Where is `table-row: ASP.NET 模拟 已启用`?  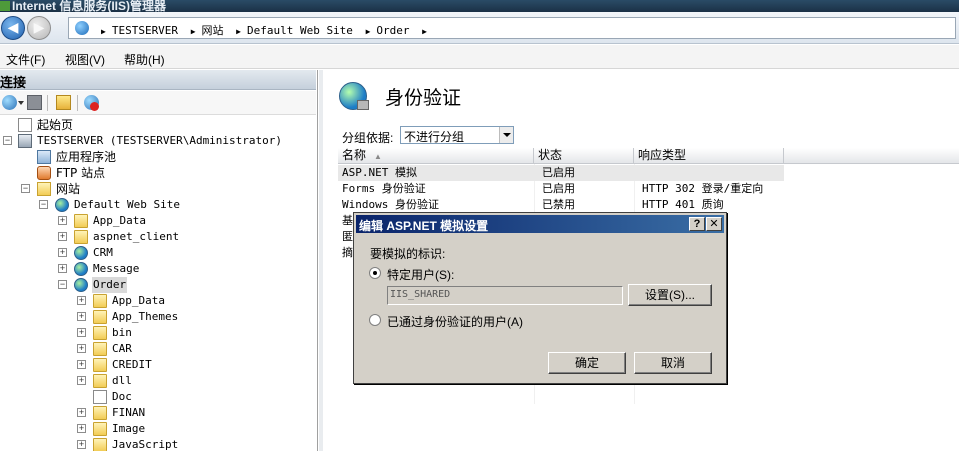 table-row: ASP.NET 模拟 已启用 is located at coordinates (561, 173).